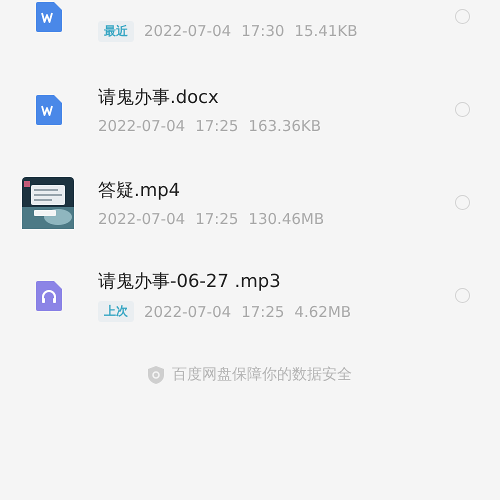 This screenshot has height=500, width=500. What do you see at coordinates (262, 374) in the screenshot?
I see `security-note: 百度网盘保障你的数据安全` at bounding box center [262, 374].